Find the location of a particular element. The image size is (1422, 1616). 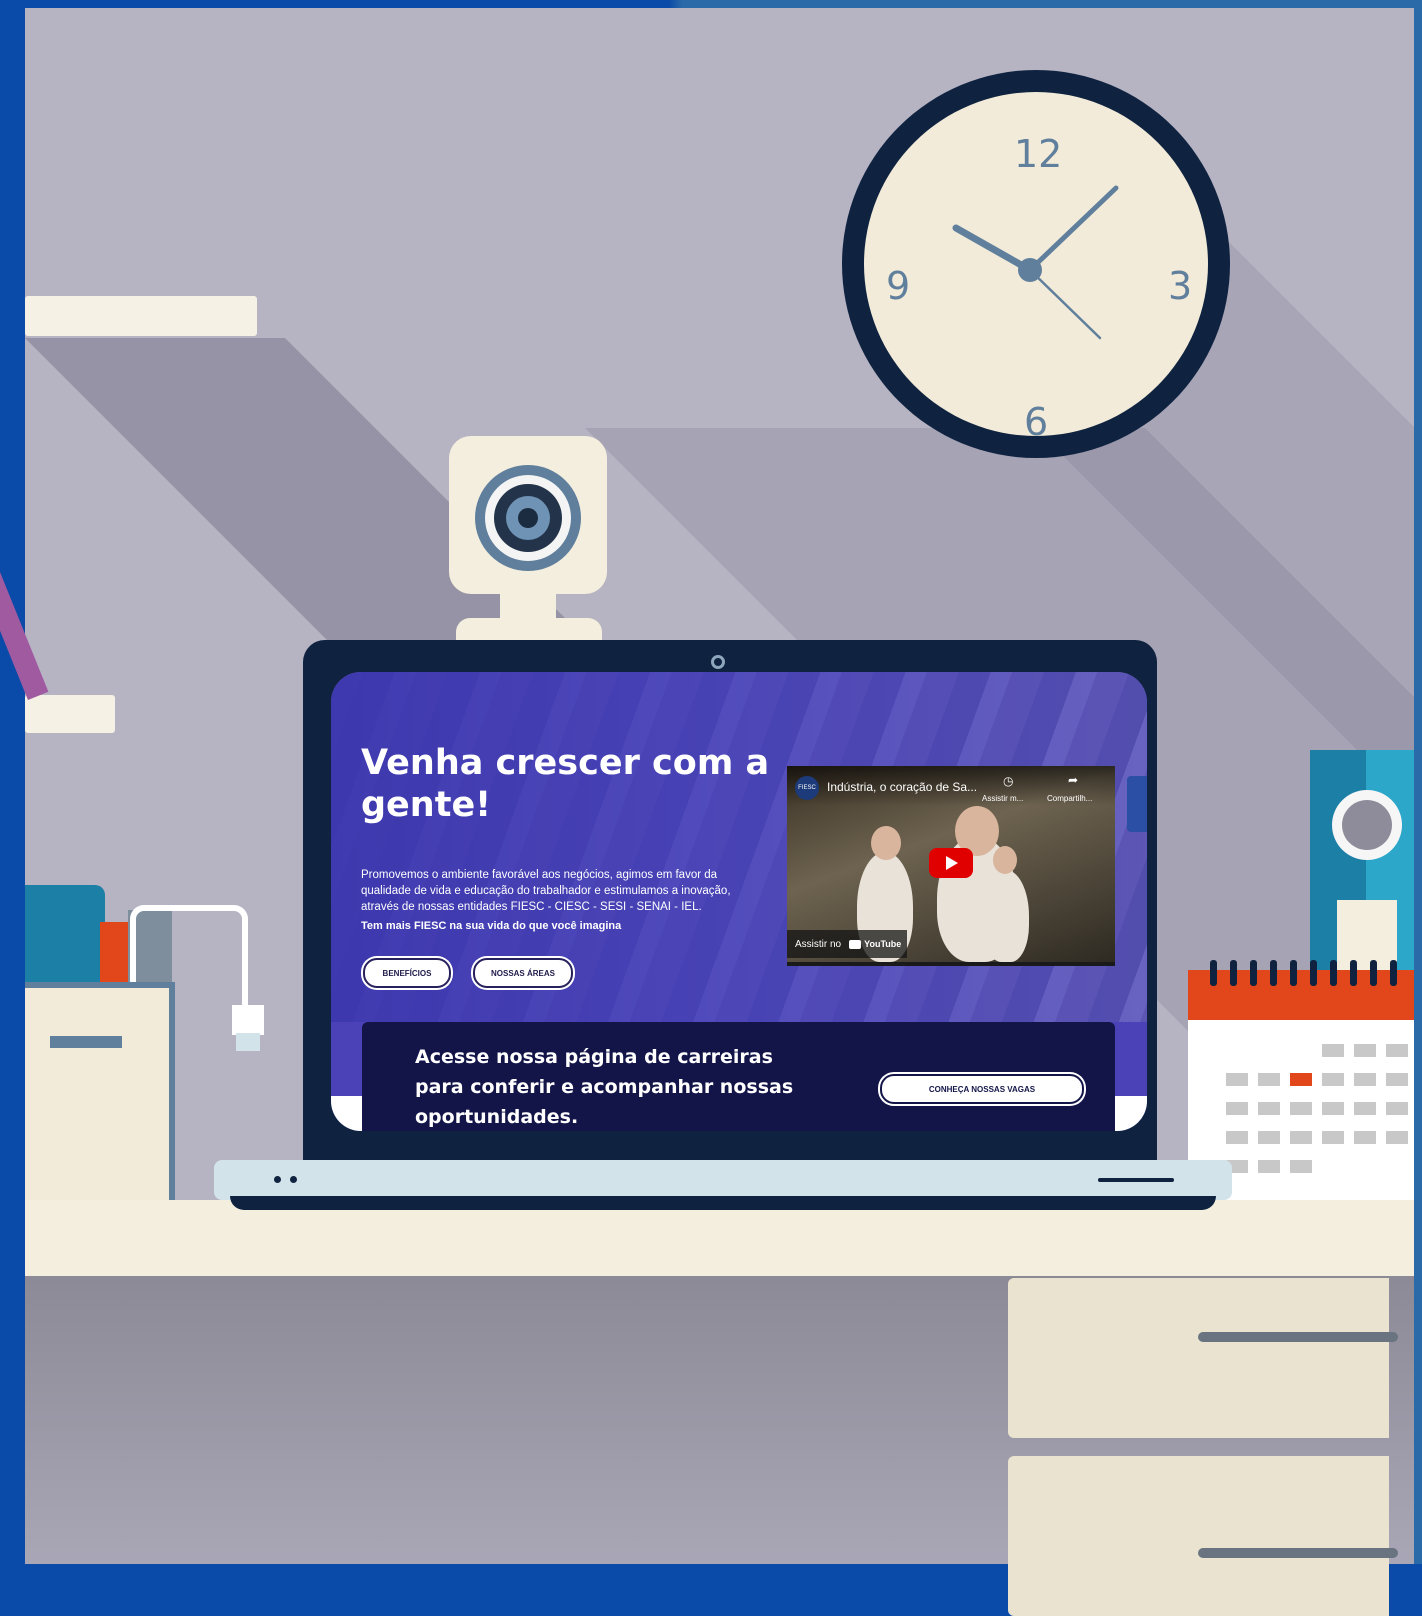

laptop-notch is located at coordinates (1136, 1180).